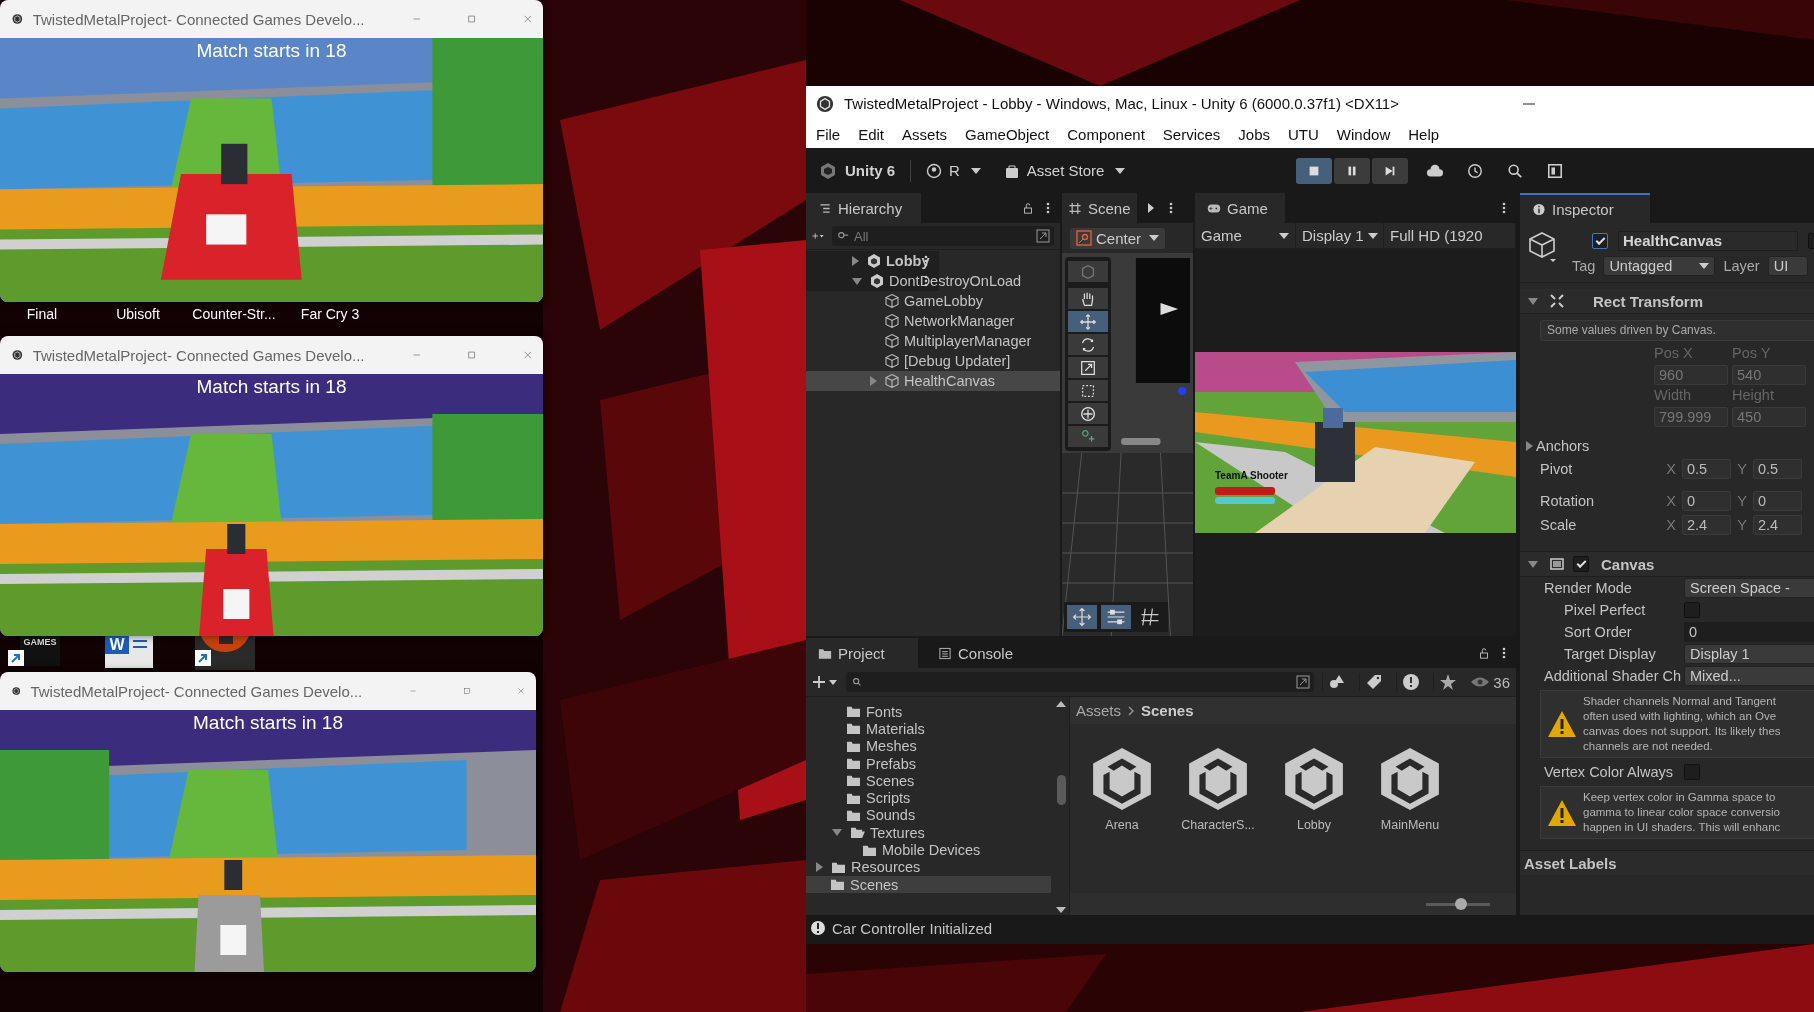 The width and height of the screenshot is (1814, 1012). I want to click on move-tool-button, so click(1088, 321).